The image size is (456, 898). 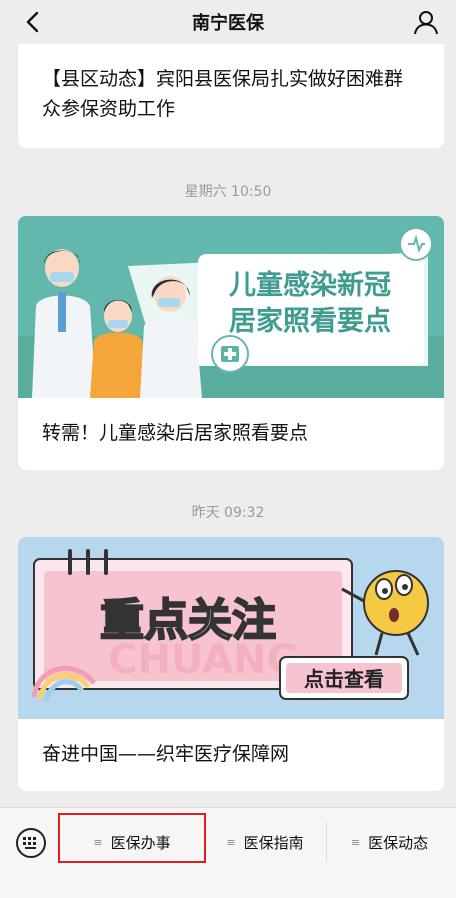 I want to click on back-button, so click(x=32, y=22).